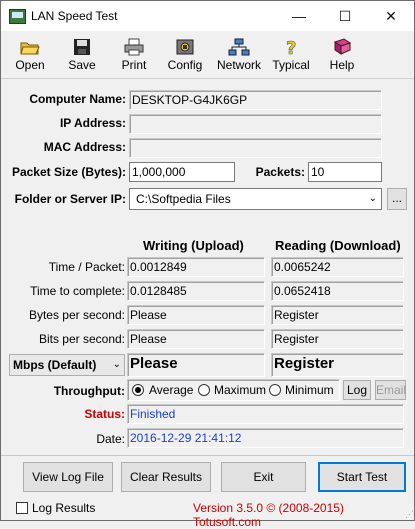 This screenshot has width=415, height=529. Describe the element at coordinates (204, 390) in the screenshot. I see `maximum-radio` at that location.